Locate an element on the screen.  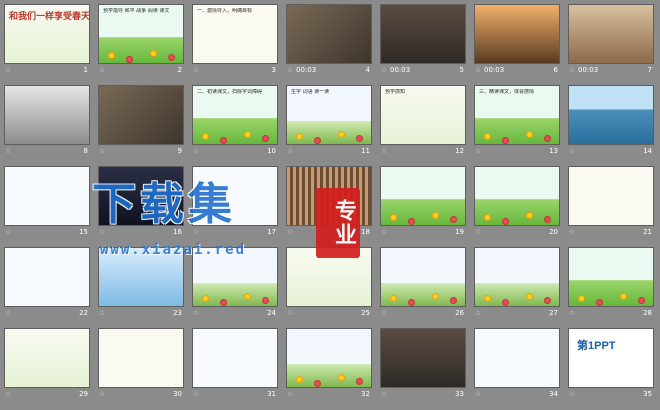
slide-number: 34 is located at coordinates (553, 394).